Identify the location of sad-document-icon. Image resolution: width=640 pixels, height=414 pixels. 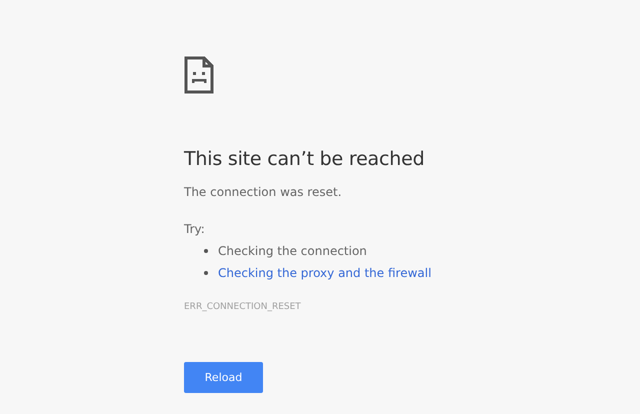
(199, 75).